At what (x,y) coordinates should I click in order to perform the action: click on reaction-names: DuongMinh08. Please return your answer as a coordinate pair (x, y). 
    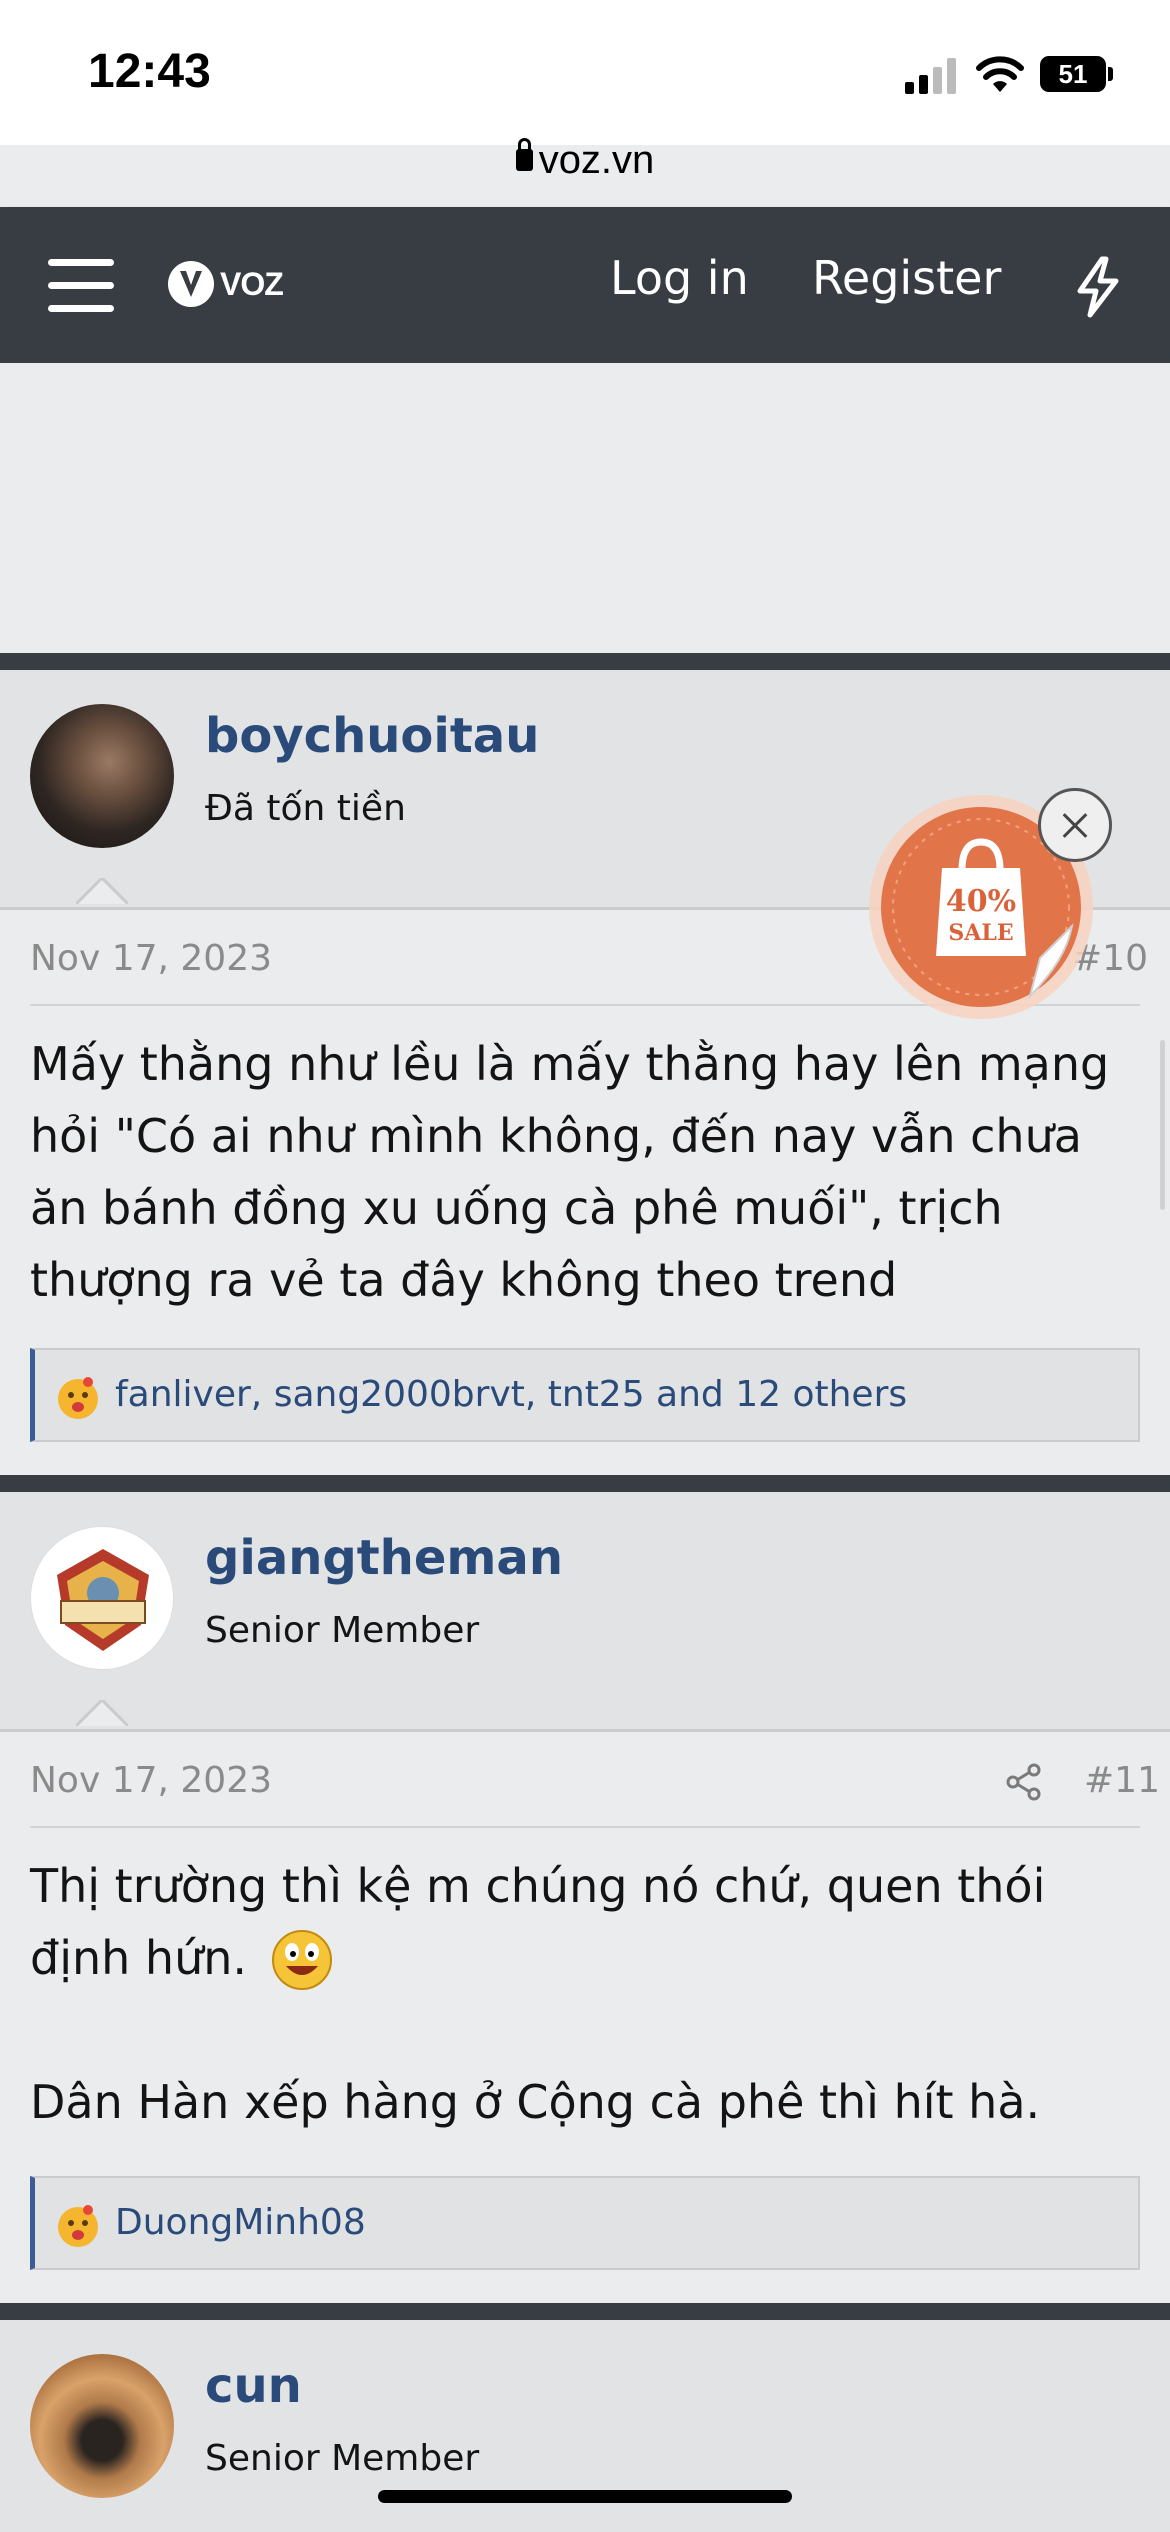
    Looking at the image, I should click on (240, 2222).